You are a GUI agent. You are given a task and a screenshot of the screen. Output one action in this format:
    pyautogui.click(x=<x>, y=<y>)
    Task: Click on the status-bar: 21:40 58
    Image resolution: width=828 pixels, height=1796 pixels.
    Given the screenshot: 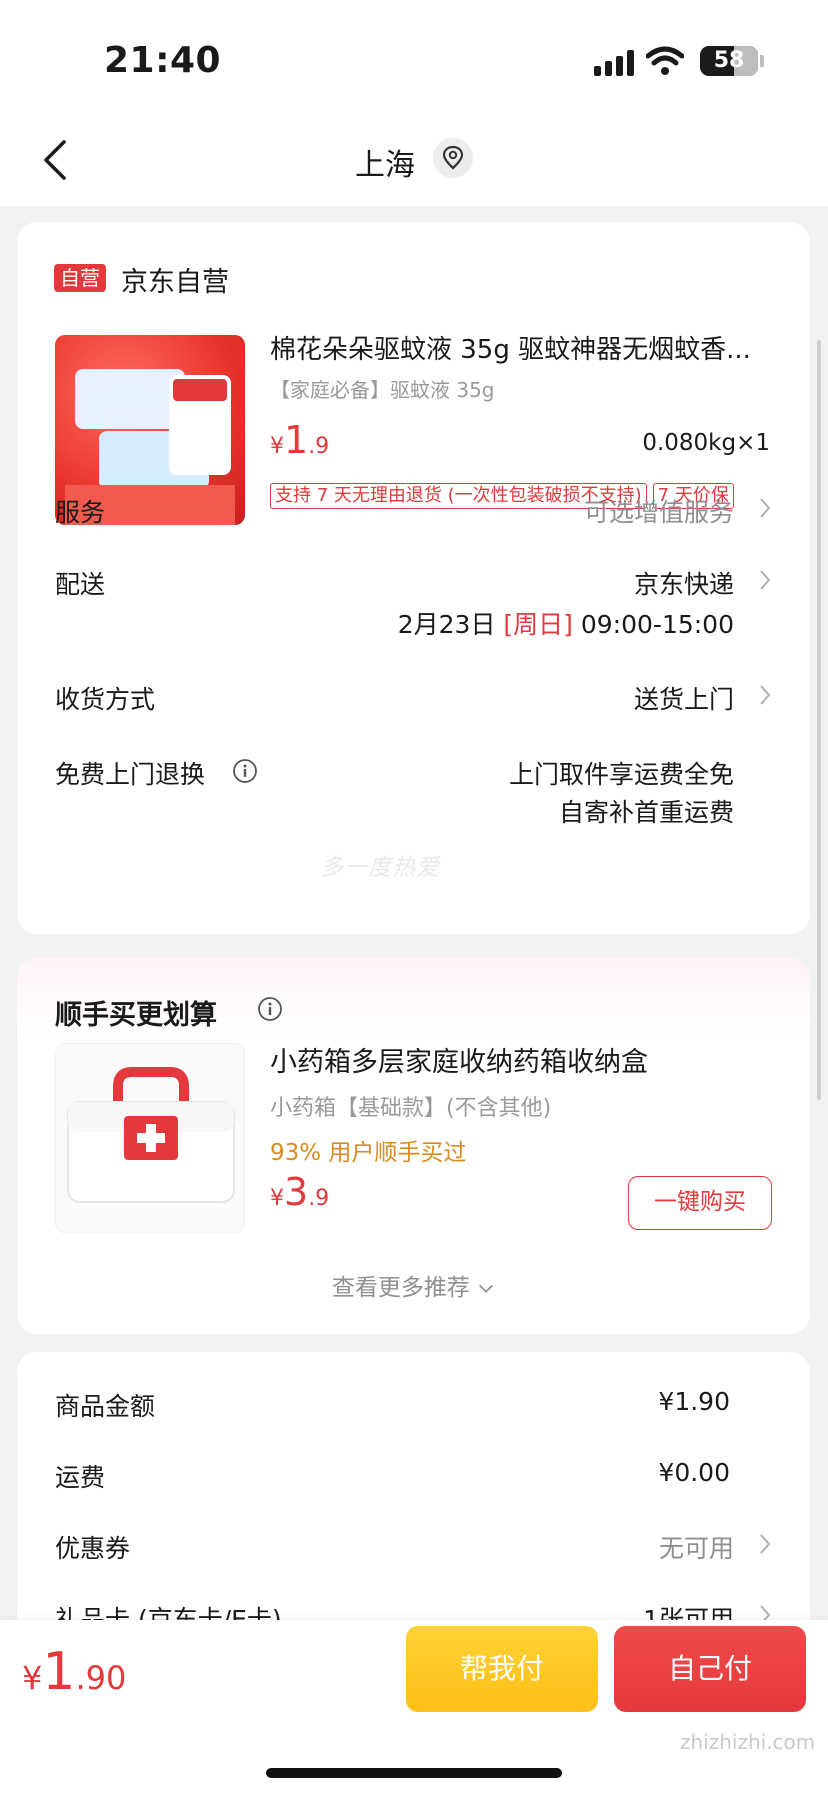 What is the action you would take?
    pyautogui.click(x=414, y=60)
    